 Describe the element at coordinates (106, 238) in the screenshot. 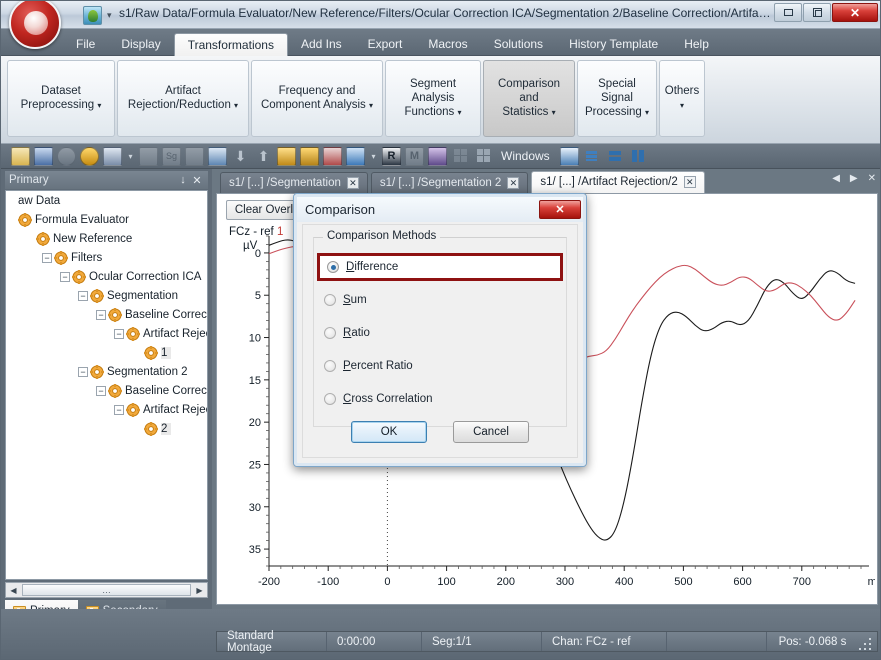

I see `tree-node: New Reference` at that location.